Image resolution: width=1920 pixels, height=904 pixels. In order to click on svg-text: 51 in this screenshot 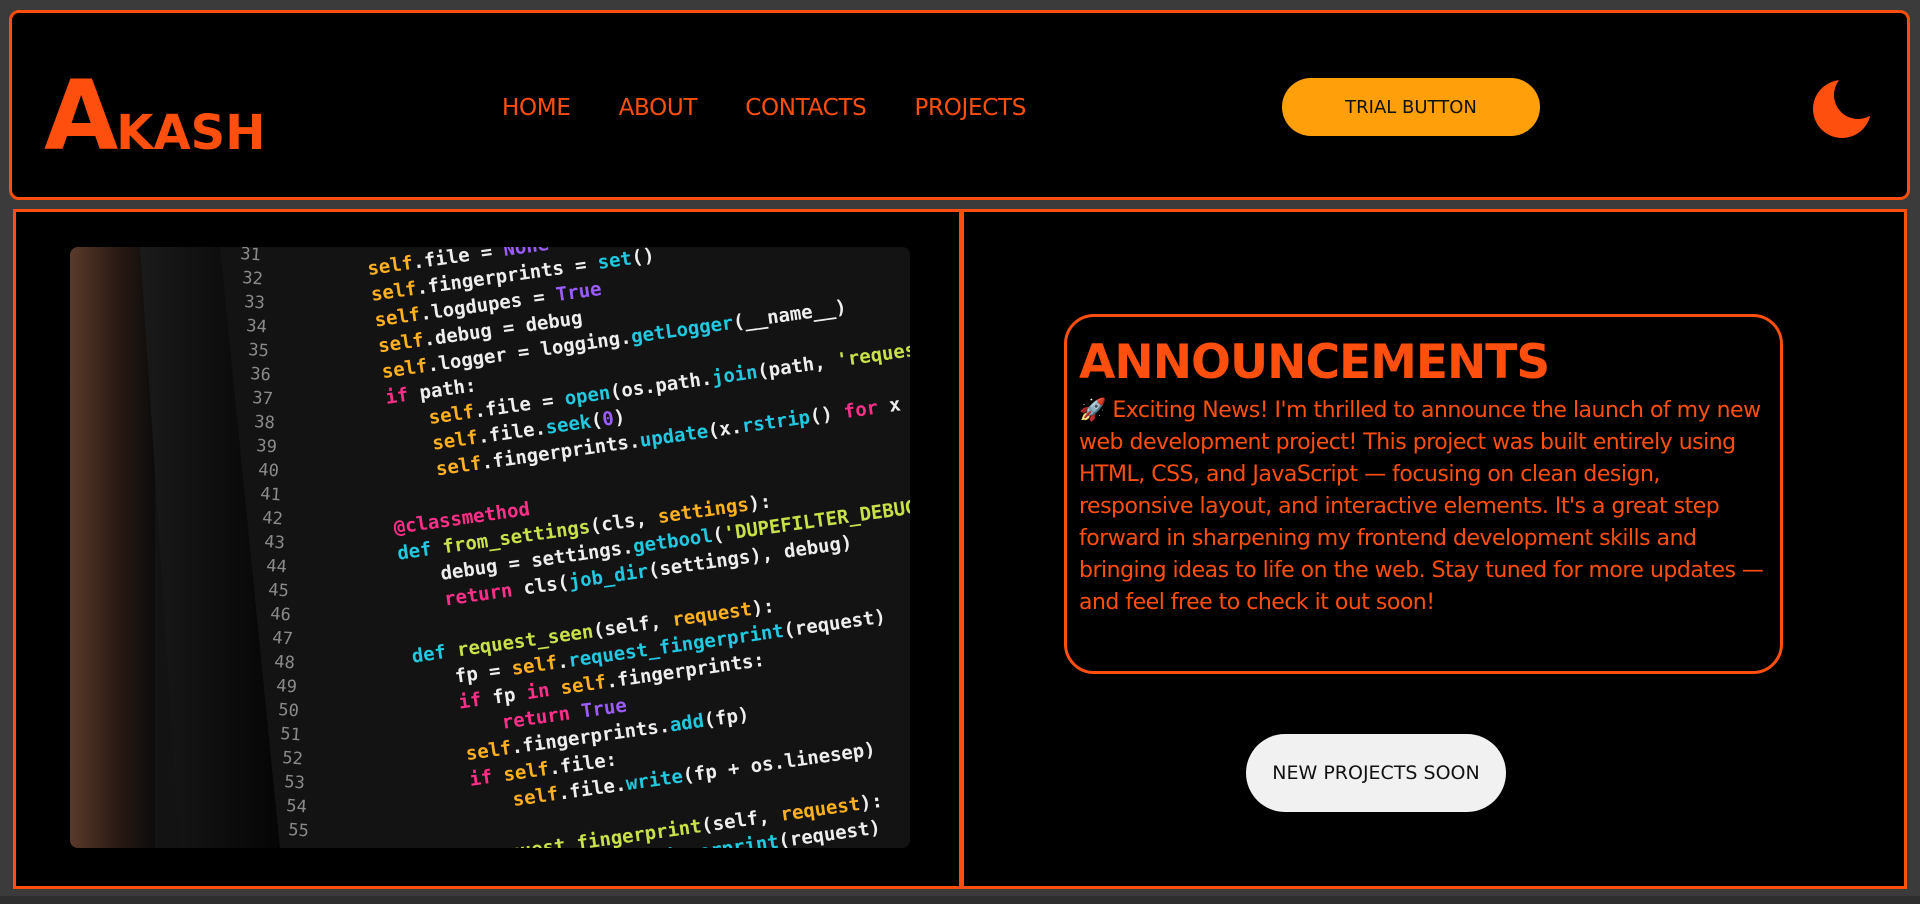, I will do `click(291, 734)`.